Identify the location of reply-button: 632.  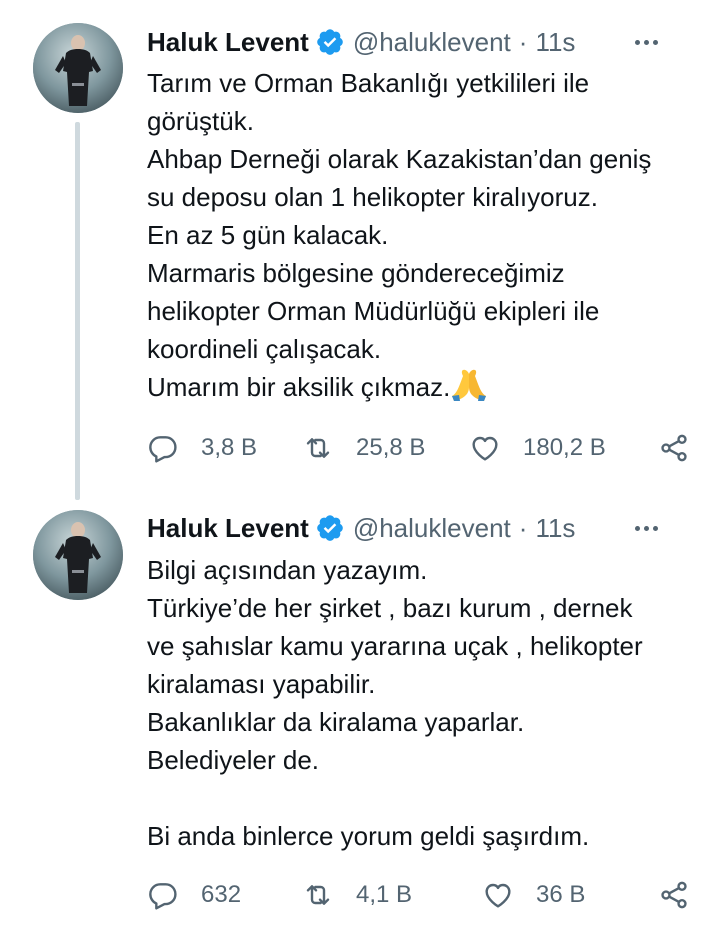
(194, 895).